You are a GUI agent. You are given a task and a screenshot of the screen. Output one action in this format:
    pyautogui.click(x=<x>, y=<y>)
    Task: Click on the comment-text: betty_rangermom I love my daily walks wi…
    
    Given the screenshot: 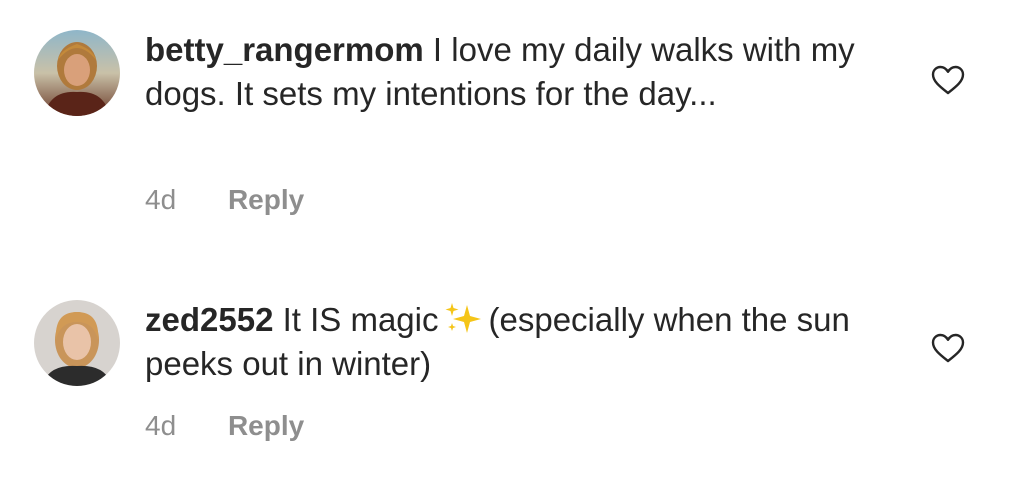 What is the action you would take?
    pyautogui.click(x=510, y=72)
    